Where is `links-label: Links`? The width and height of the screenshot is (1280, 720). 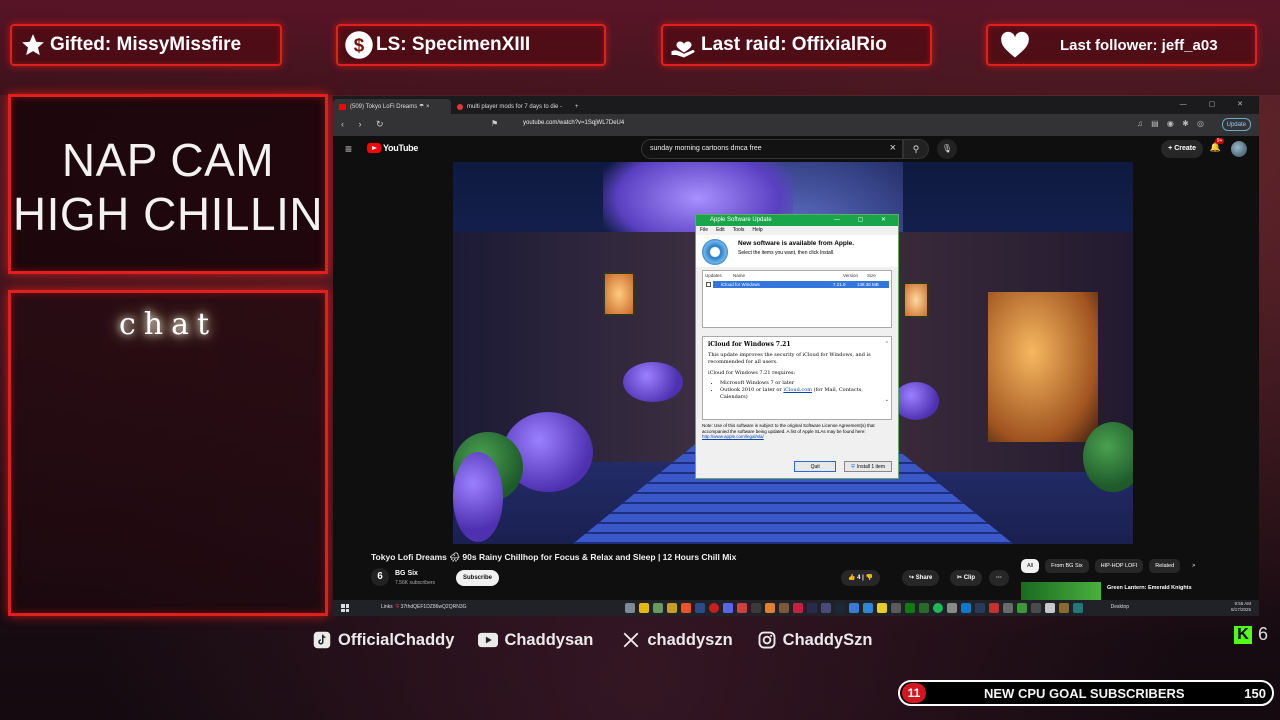
links-label: Links is located at coordinates (387, 607).